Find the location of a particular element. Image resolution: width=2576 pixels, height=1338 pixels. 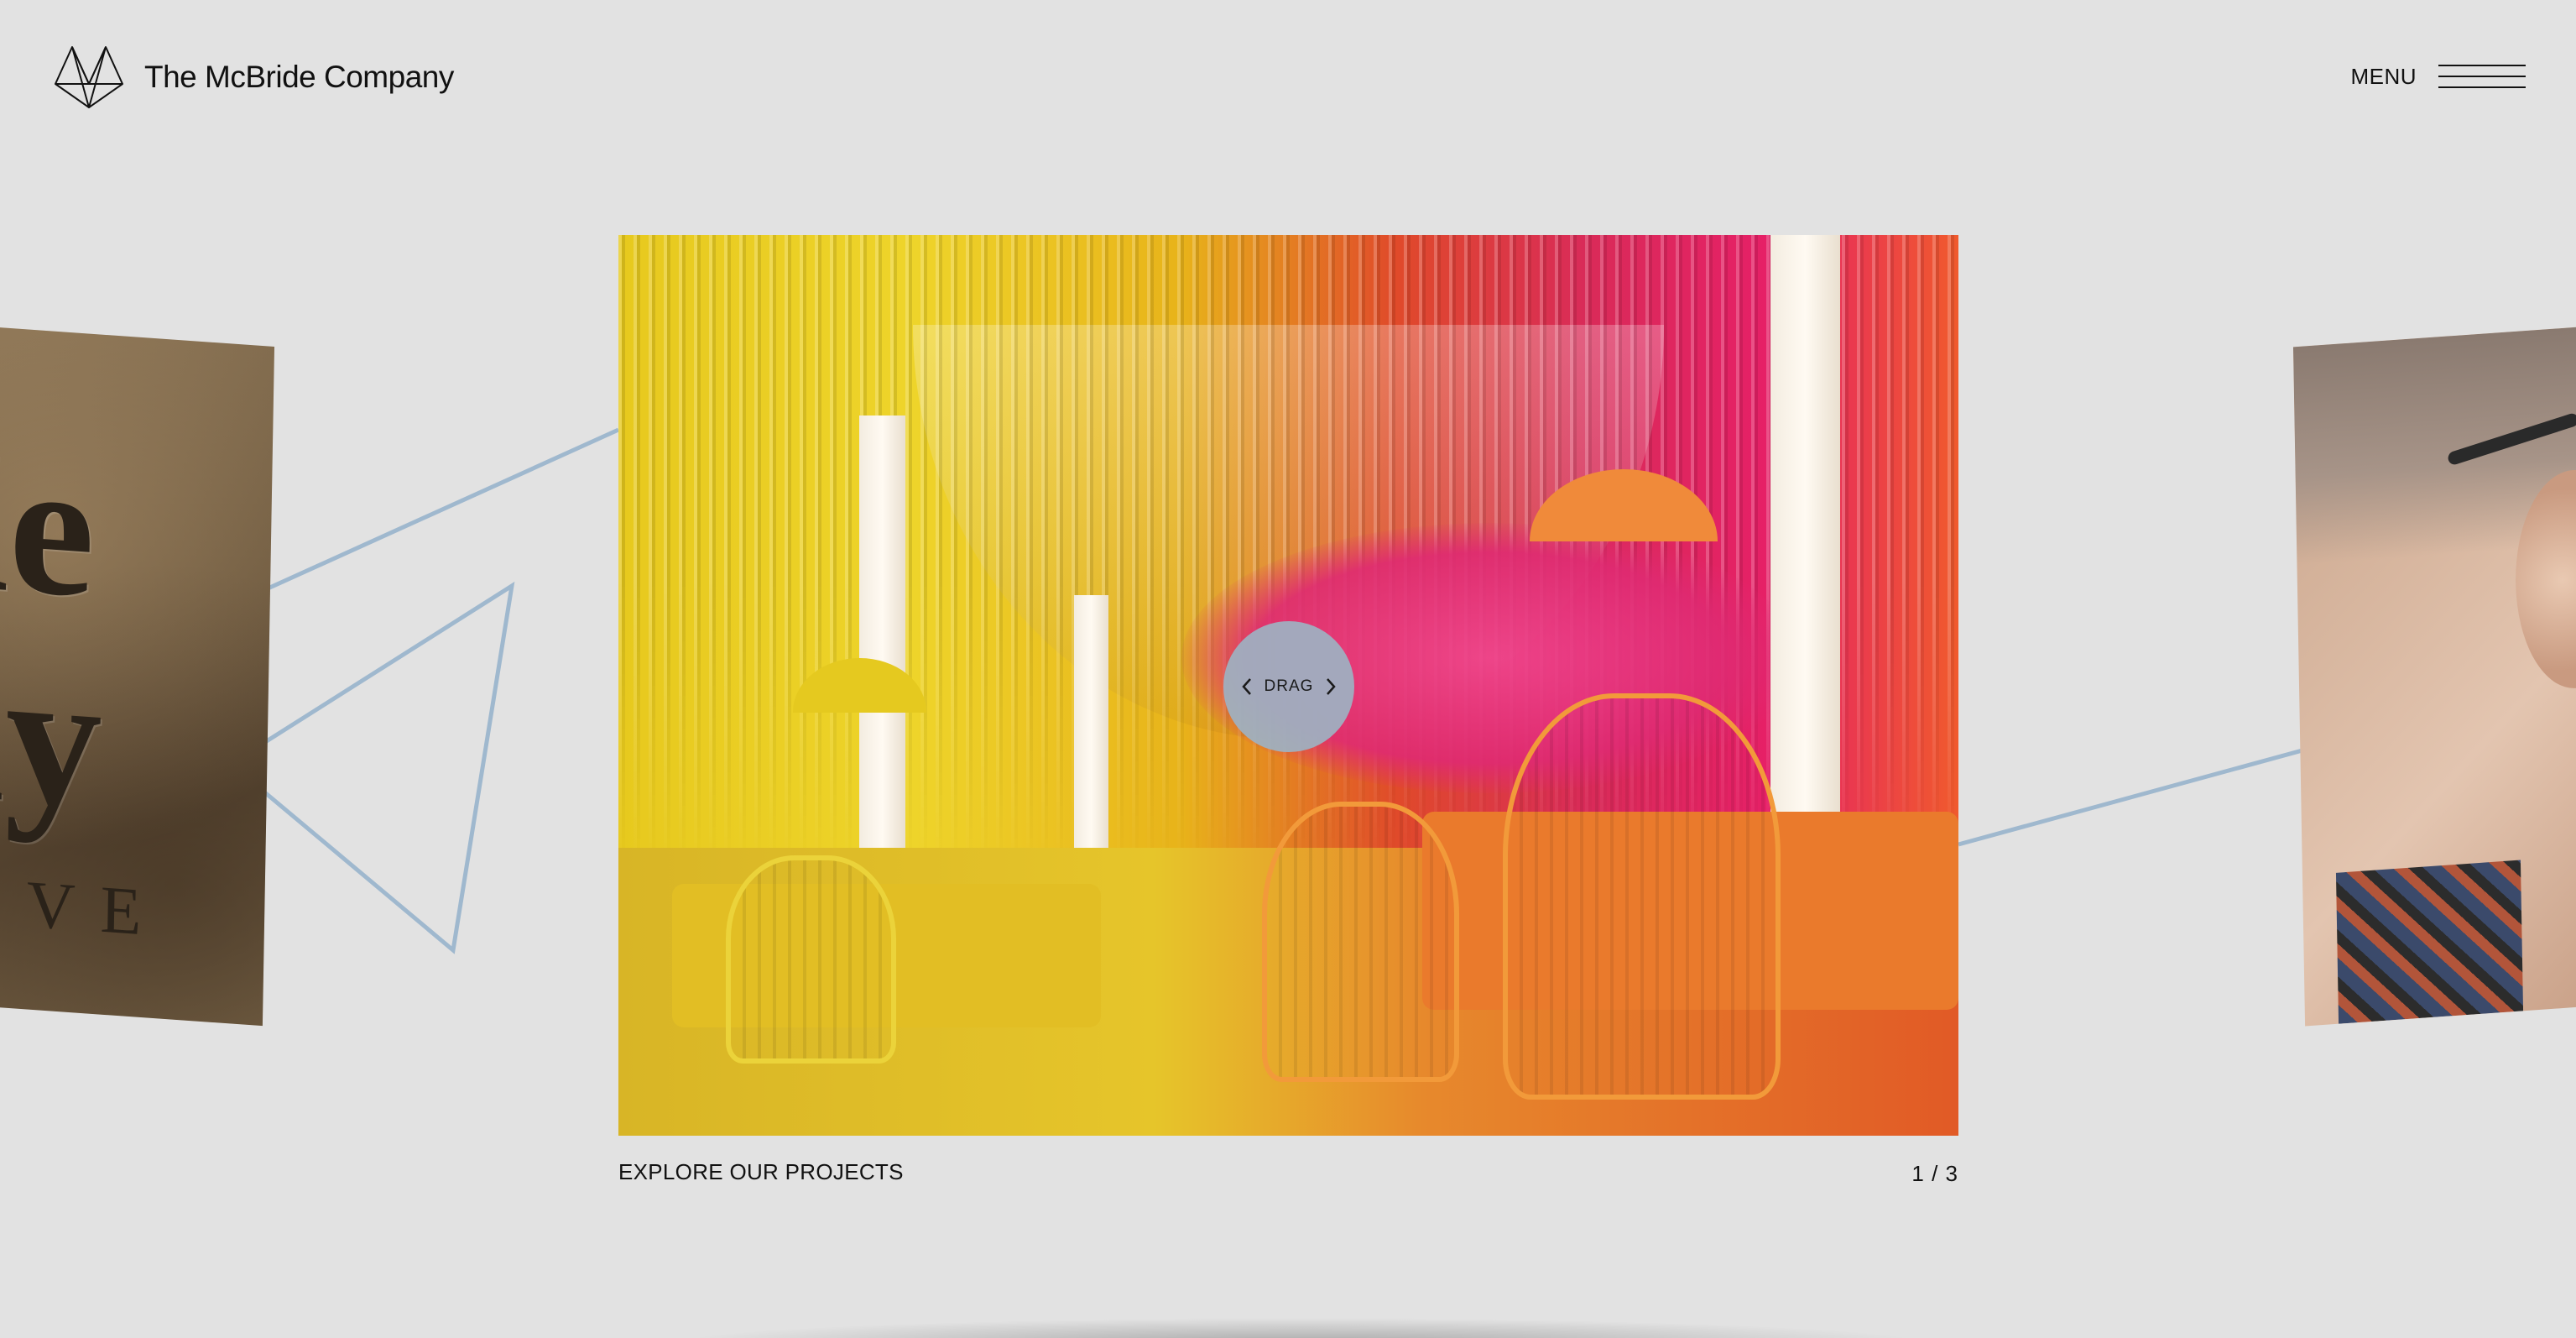

geometric-wing-logo-icon is located at coordinates (89, 77).